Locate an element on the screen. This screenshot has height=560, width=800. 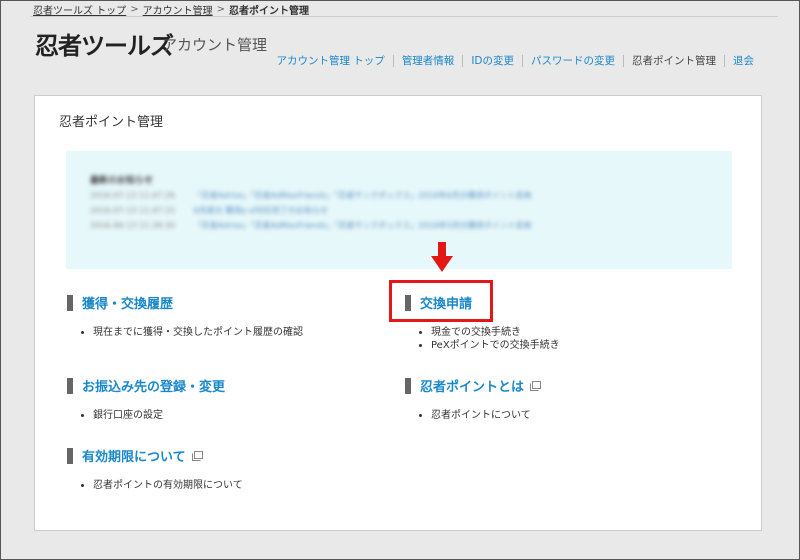
about-link: 忍者ポイントとは is located at coordinates (473, 385).